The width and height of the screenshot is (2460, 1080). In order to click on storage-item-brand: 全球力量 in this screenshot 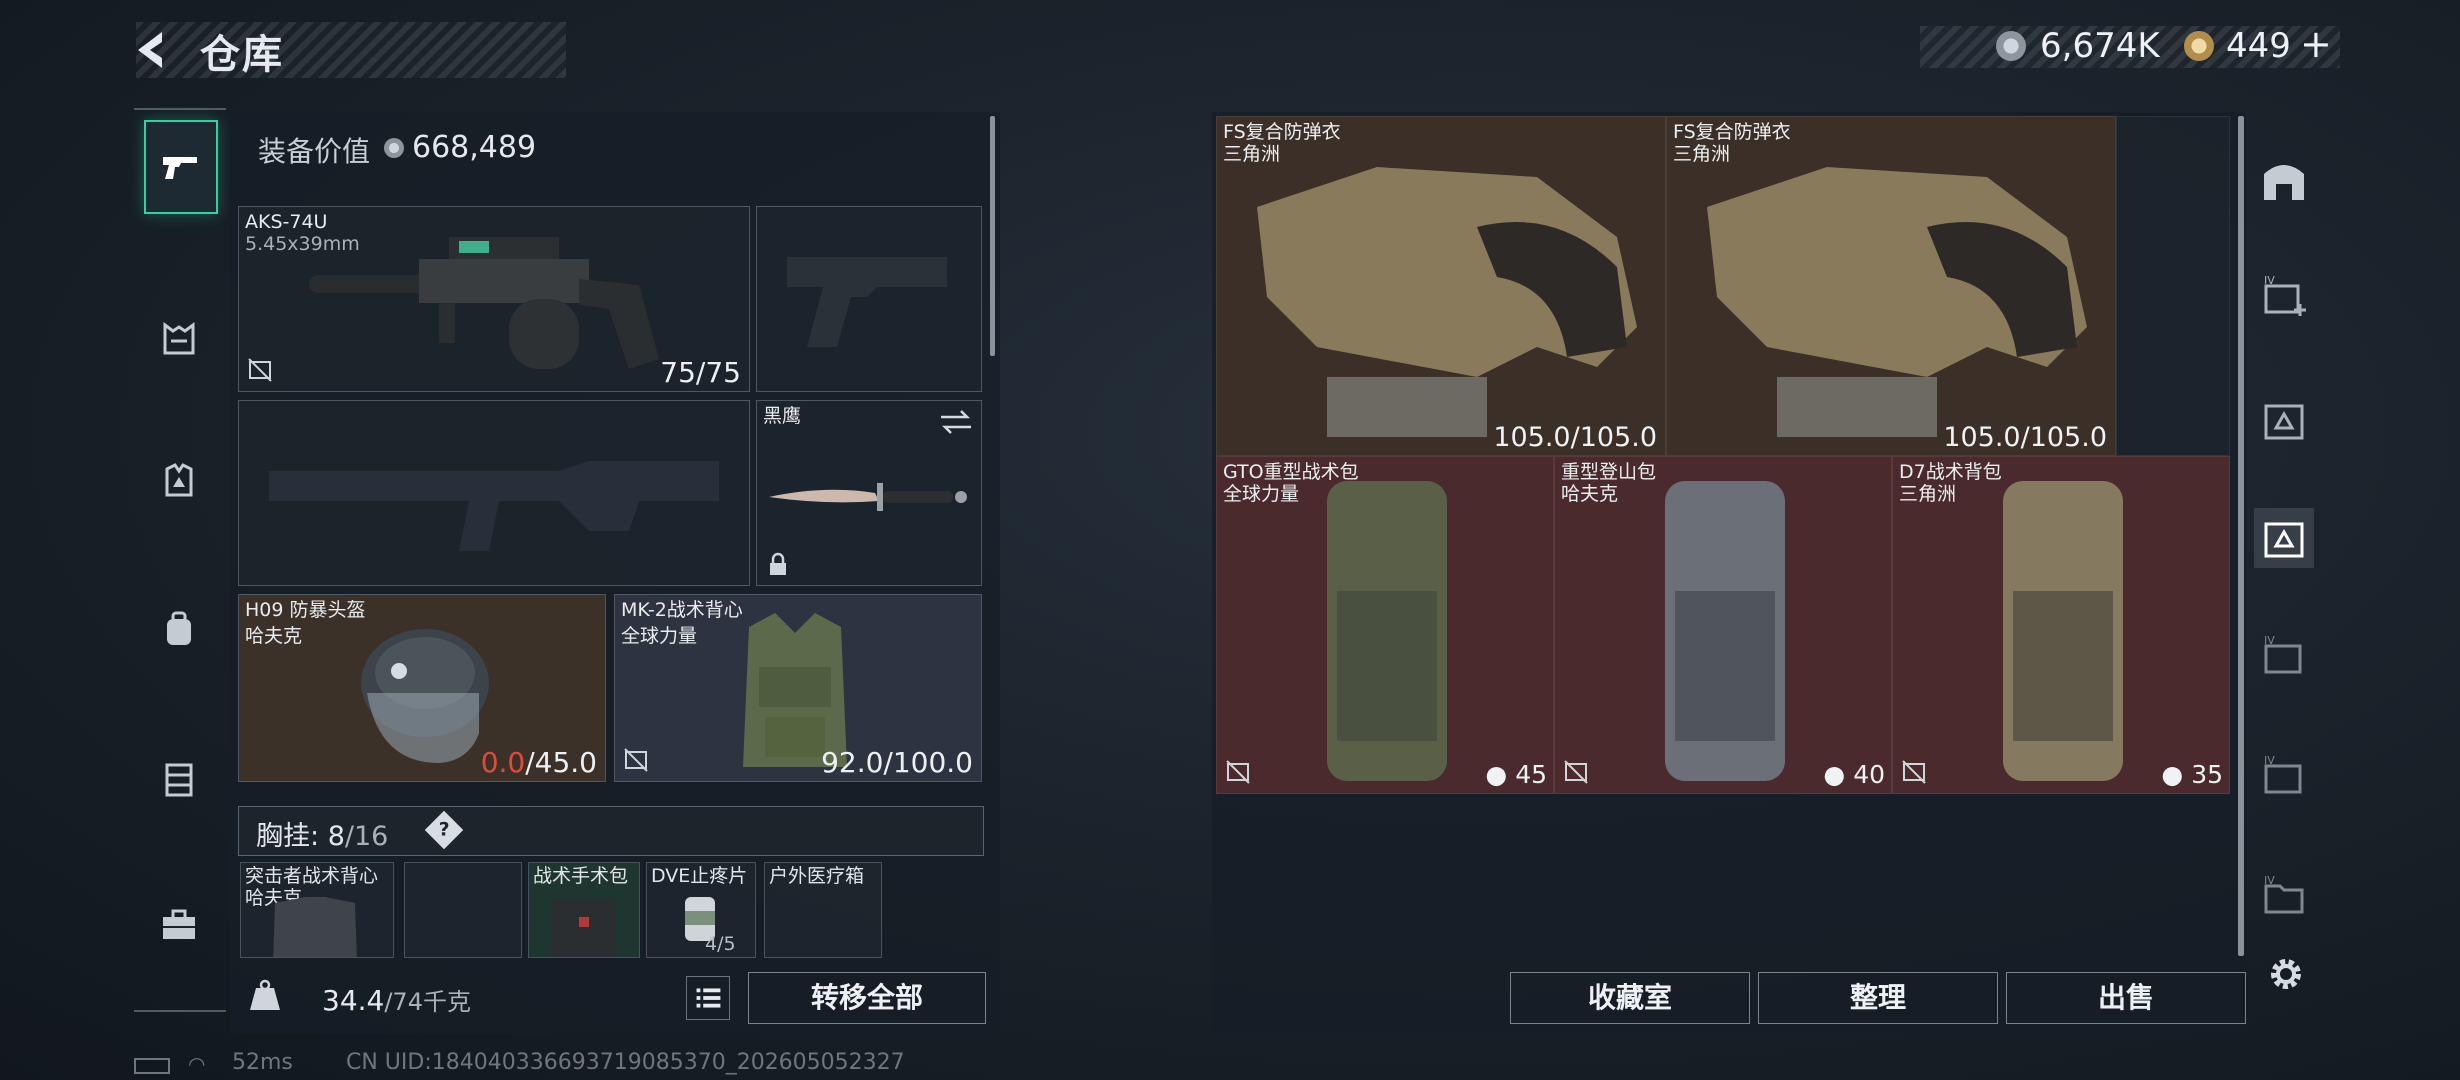, I will do `click(1261, 494)`.